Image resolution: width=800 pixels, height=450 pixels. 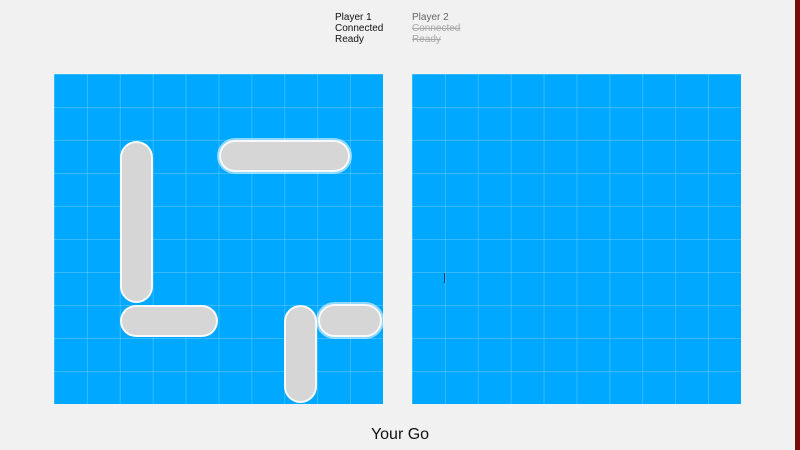 What do you see at coordinates (426, 39) in the screenshot?
I see `player-2-ready: Ready` at bounding box center [426, 39].